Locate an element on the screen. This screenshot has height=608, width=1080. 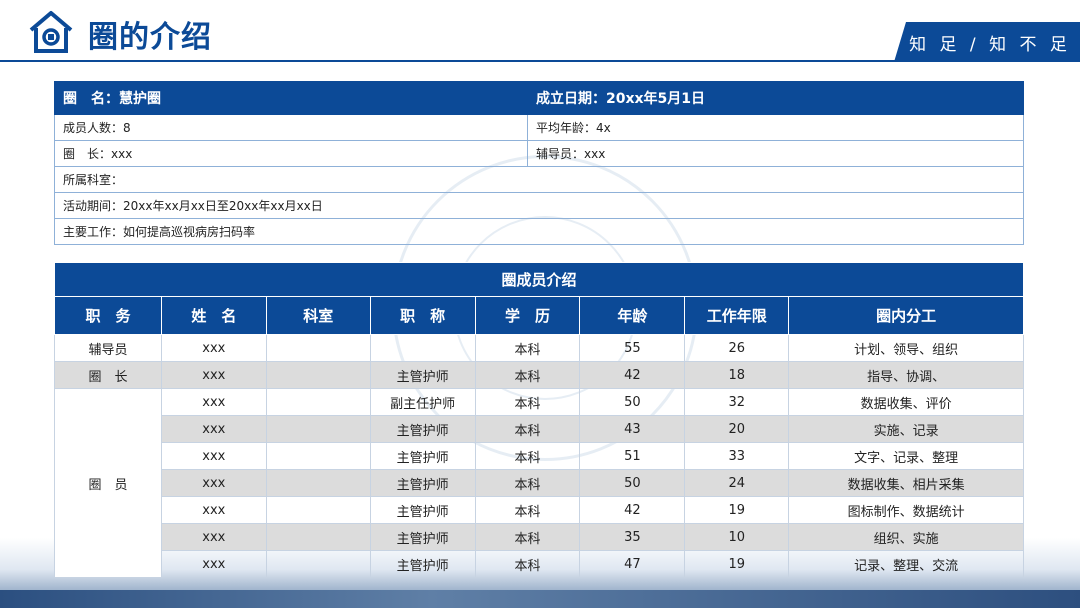
advisor-cell: 辅导员：xxx is located at coordinates (775, 153).